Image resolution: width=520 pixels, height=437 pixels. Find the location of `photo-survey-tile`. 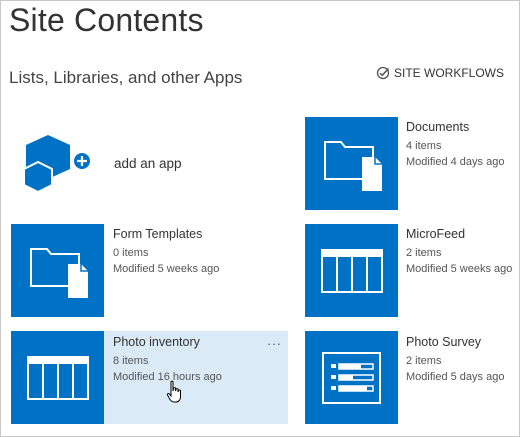

photo-survey-tile is located at coordinates (351, 377).